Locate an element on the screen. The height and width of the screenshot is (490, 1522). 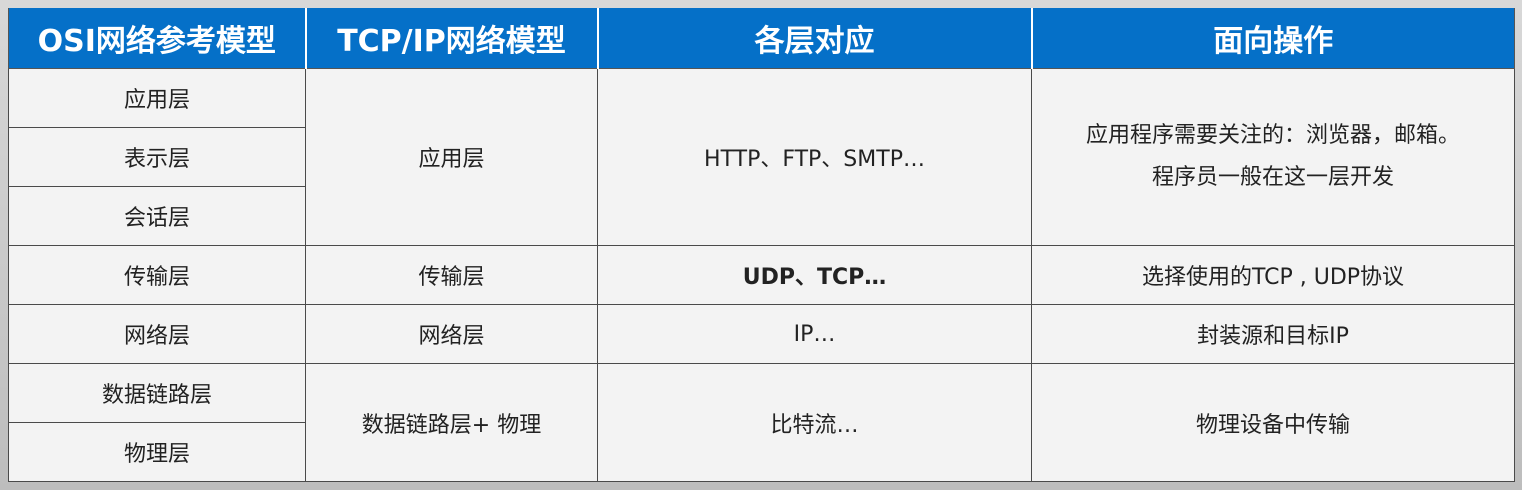
osi-layer-datalink: 数据链路层 is located at coordinates (157, 393).